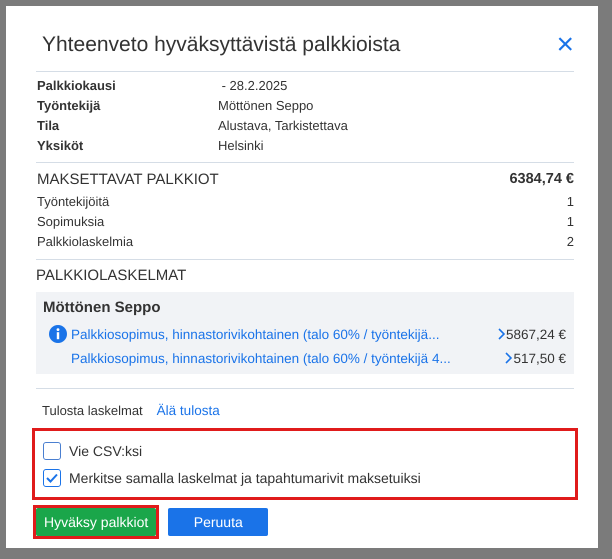  Describe the element at coordinates (245, 478) in the screenshot. I see `checkbox-label: Merkitse samalla laskelmat ja tapahtumarivit maksetuiksi` at that location.